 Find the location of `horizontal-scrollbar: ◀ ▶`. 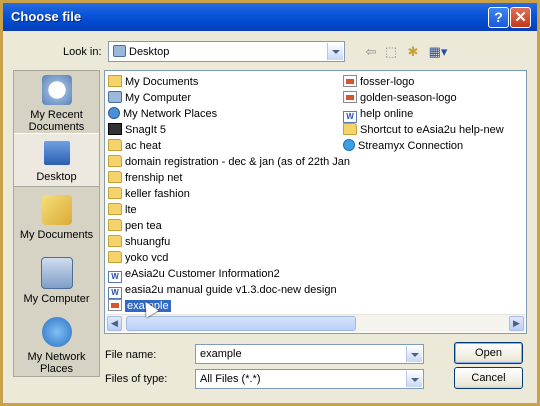

horizontal-scrollbar: ◀ ▶ is located at coordinates (315, 323).